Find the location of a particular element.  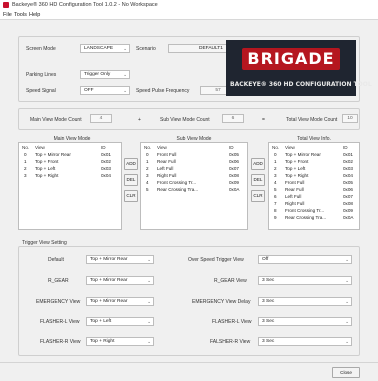

menu-help: Help is located at coordinates (34, 15).